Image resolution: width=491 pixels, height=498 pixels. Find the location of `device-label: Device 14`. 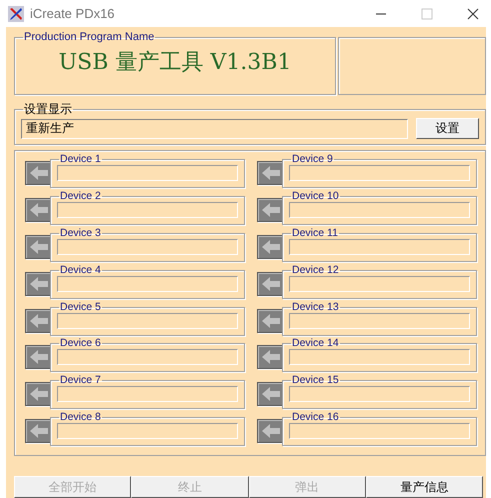

device-label: Device 14 is located at coordinates (315, 344).